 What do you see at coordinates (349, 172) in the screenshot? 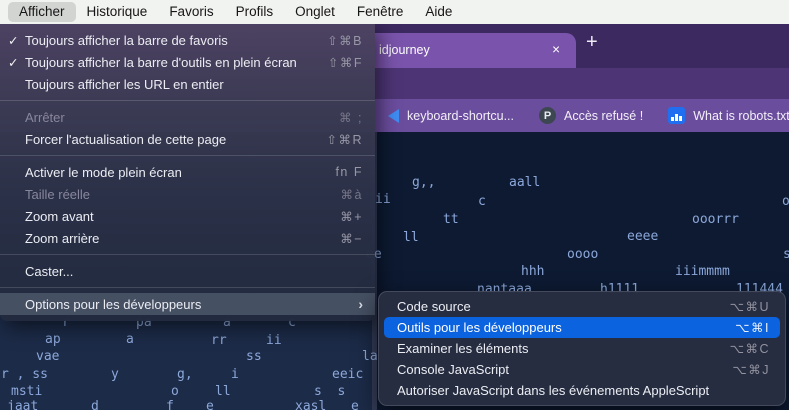
I see `menu-item-shortcut: fn F` at bounding box center [349, 172].